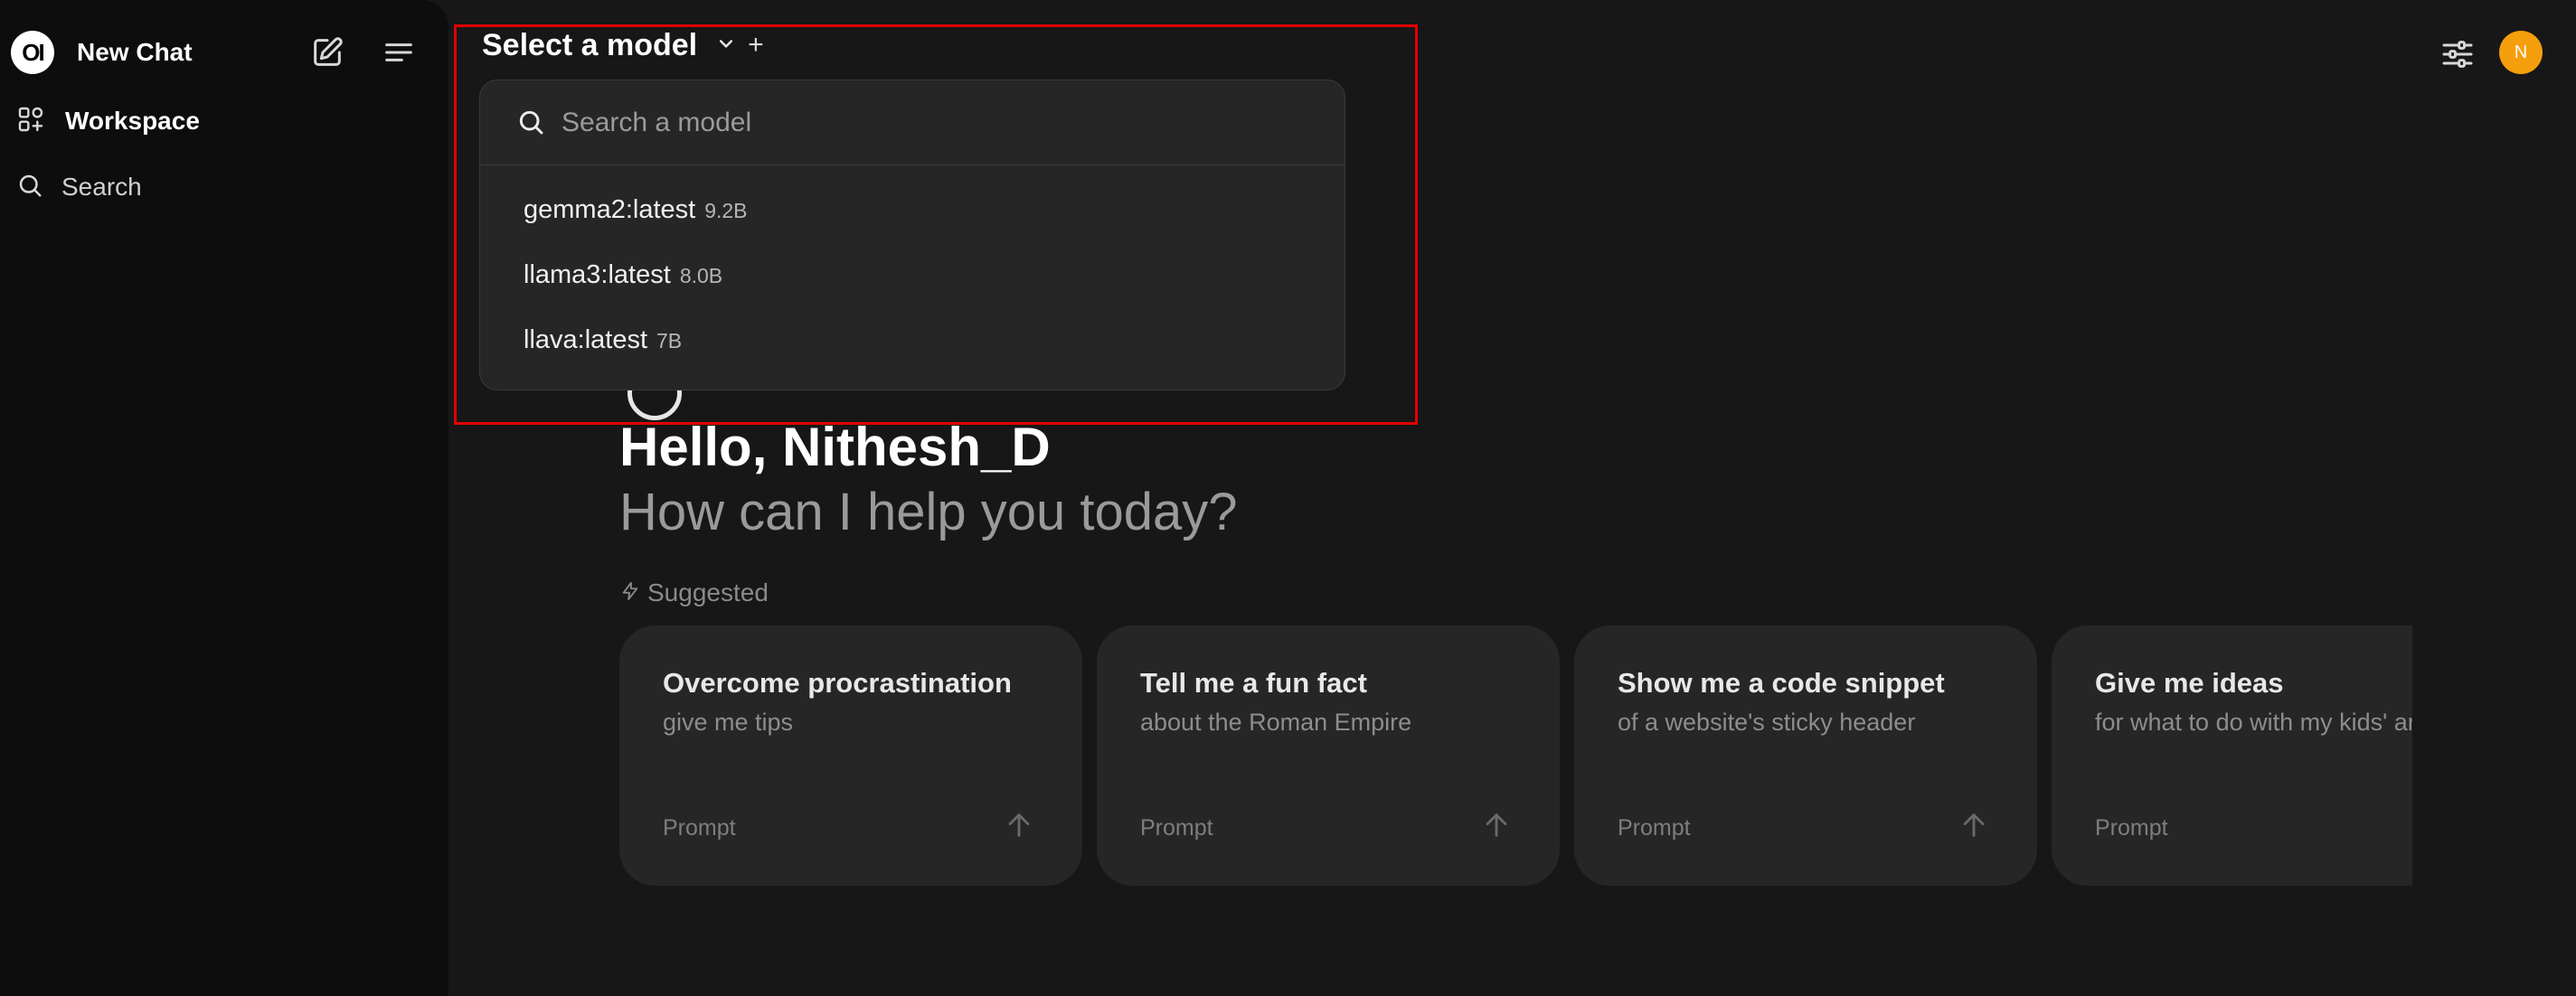  I want to click on sidebar-item-label: Workspace, so click(132, 121).